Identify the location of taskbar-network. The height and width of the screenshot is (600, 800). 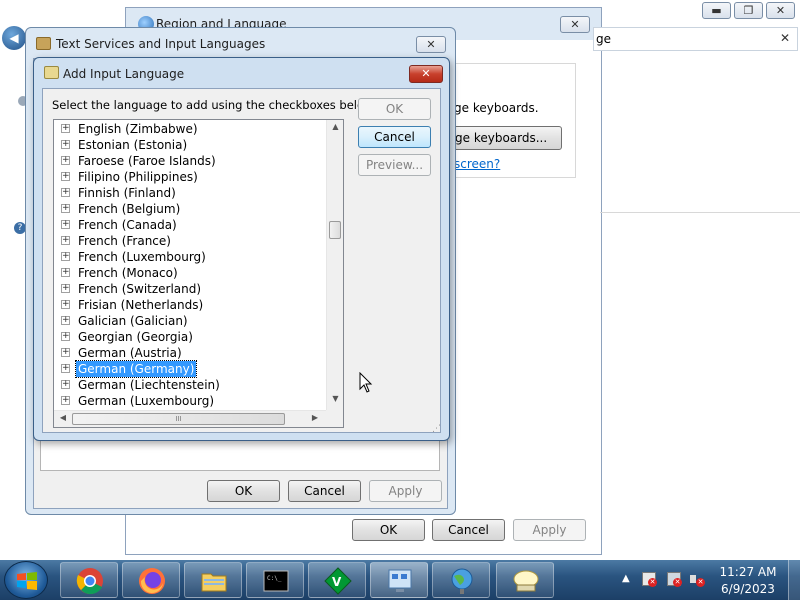
(461, 580).